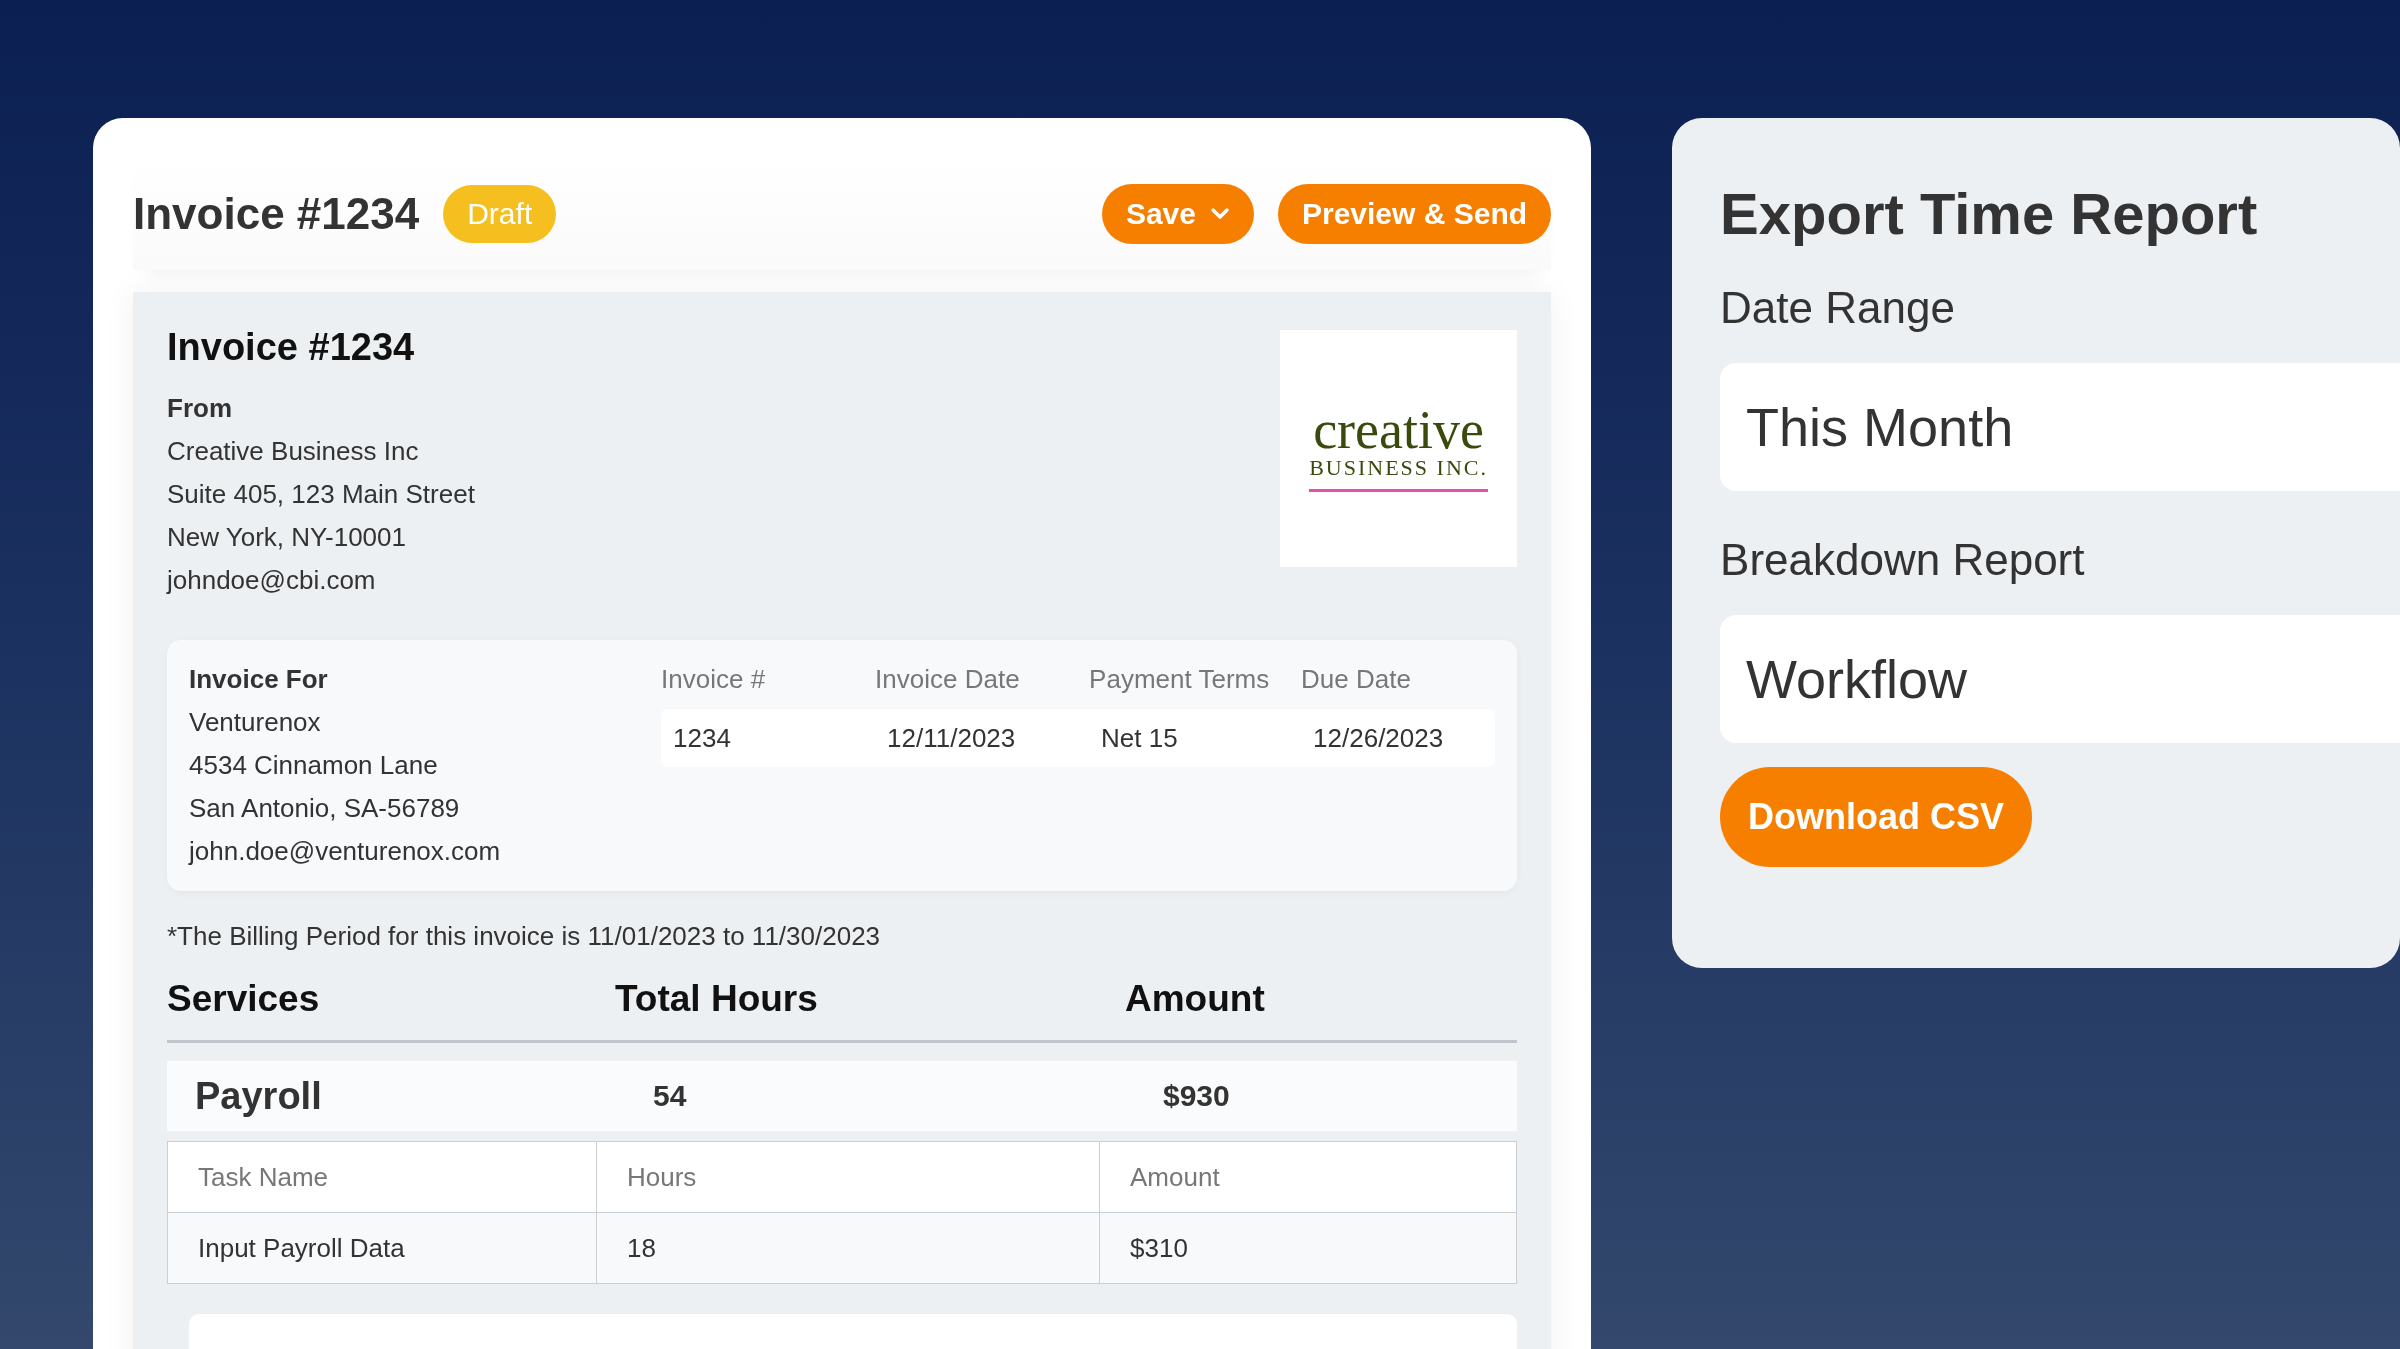 The width and height of the screenshot is (2400, 1349). Describe the element at coordinates (1175, 1177) in the screenshot. I see `table-header-cell-text: Amount` at that location.